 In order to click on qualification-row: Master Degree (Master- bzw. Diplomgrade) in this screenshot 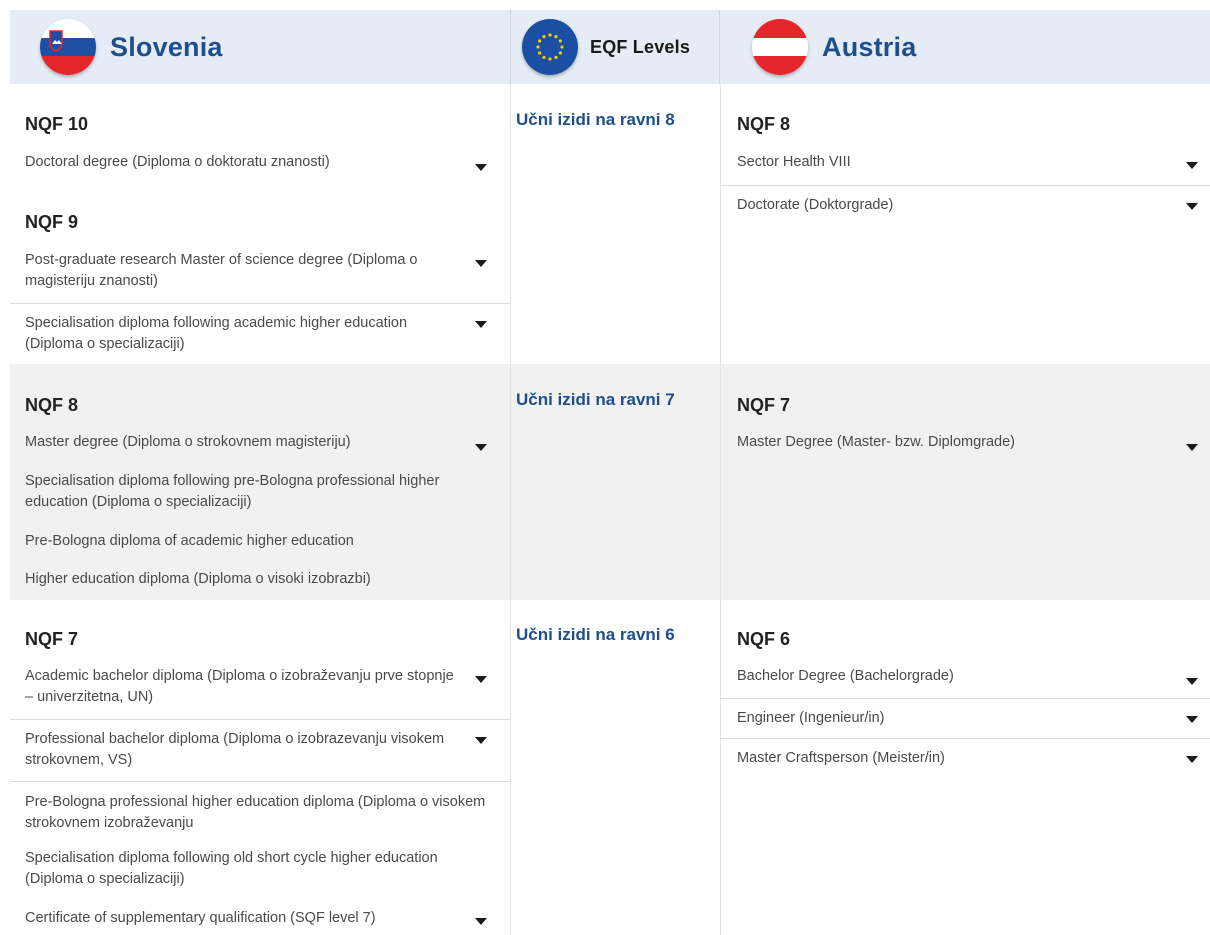, I will do `click(973, 448)`.